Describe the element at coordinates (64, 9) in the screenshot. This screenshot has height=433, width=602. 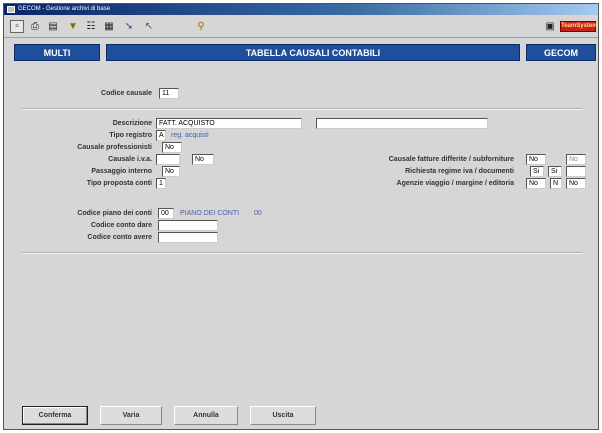
I see `window-title: GECOM - Gestione archivi di base` at that location.